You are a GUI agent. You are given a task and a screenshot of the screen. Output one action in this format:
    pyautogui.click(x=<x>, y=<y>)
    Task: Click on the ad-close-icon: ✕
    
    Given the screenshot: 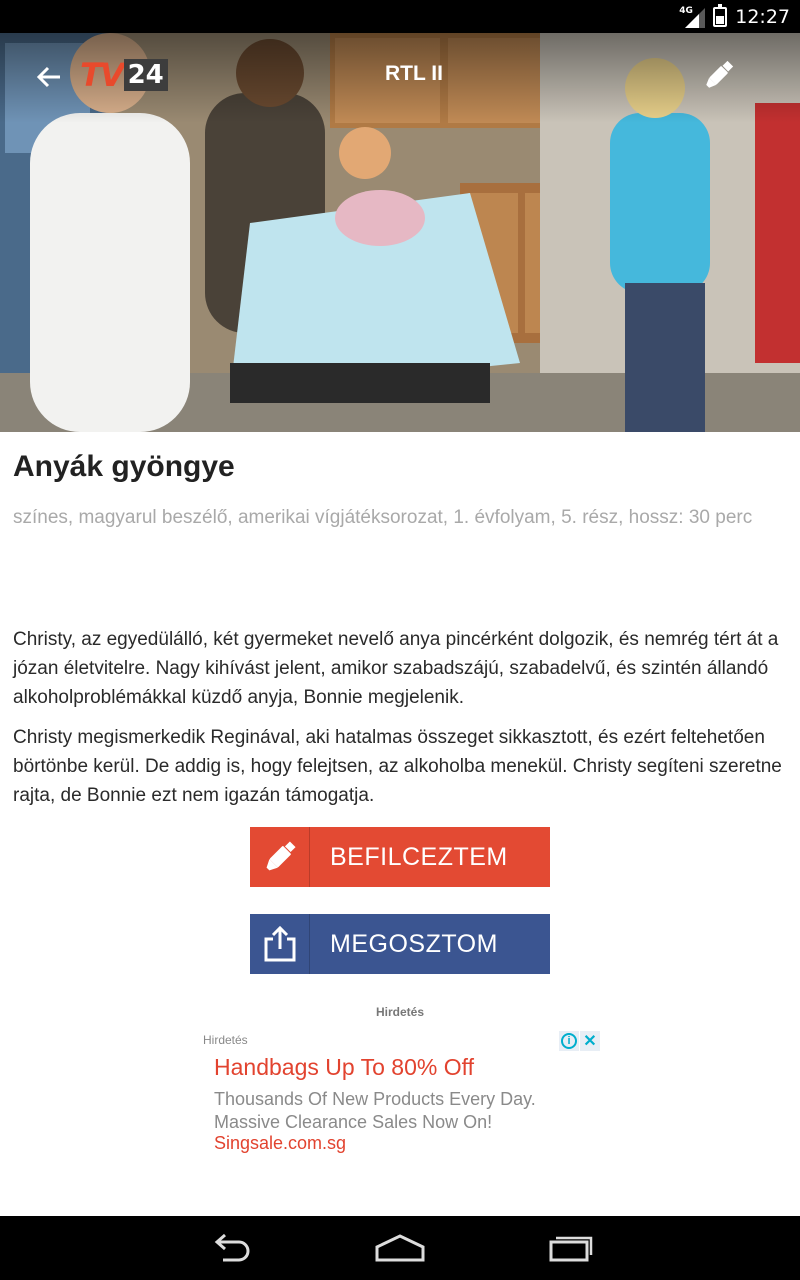 What is the action you would take?
    pyautogui.click(x=590, y=1041)
    